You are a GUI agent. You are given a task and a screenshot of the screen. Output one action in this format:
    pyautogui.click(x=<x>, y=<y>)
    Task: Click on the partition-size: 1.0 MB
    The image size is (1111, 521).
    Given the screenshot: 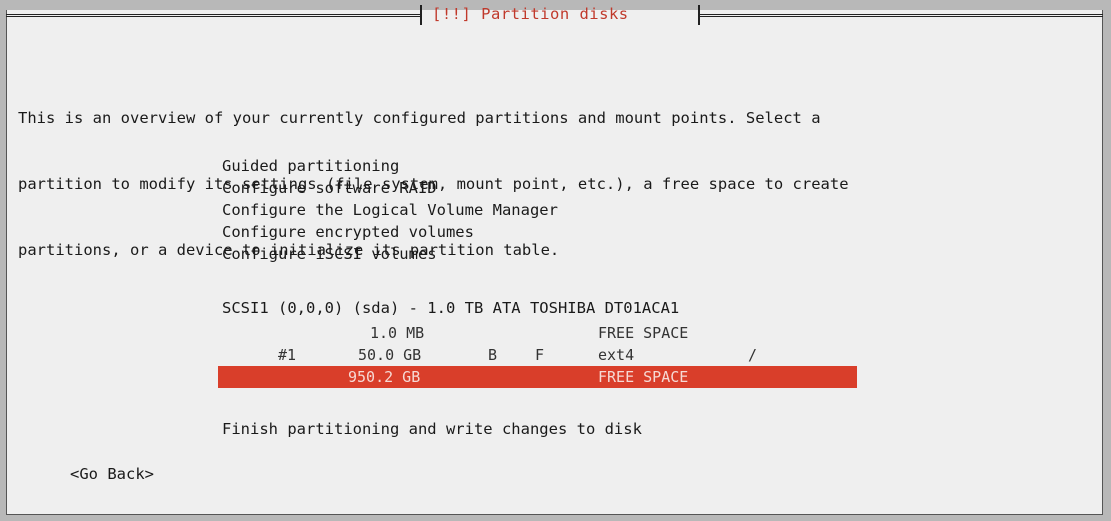 What is the action you would take?
    pyautogui.click(x=397, y=333)
    